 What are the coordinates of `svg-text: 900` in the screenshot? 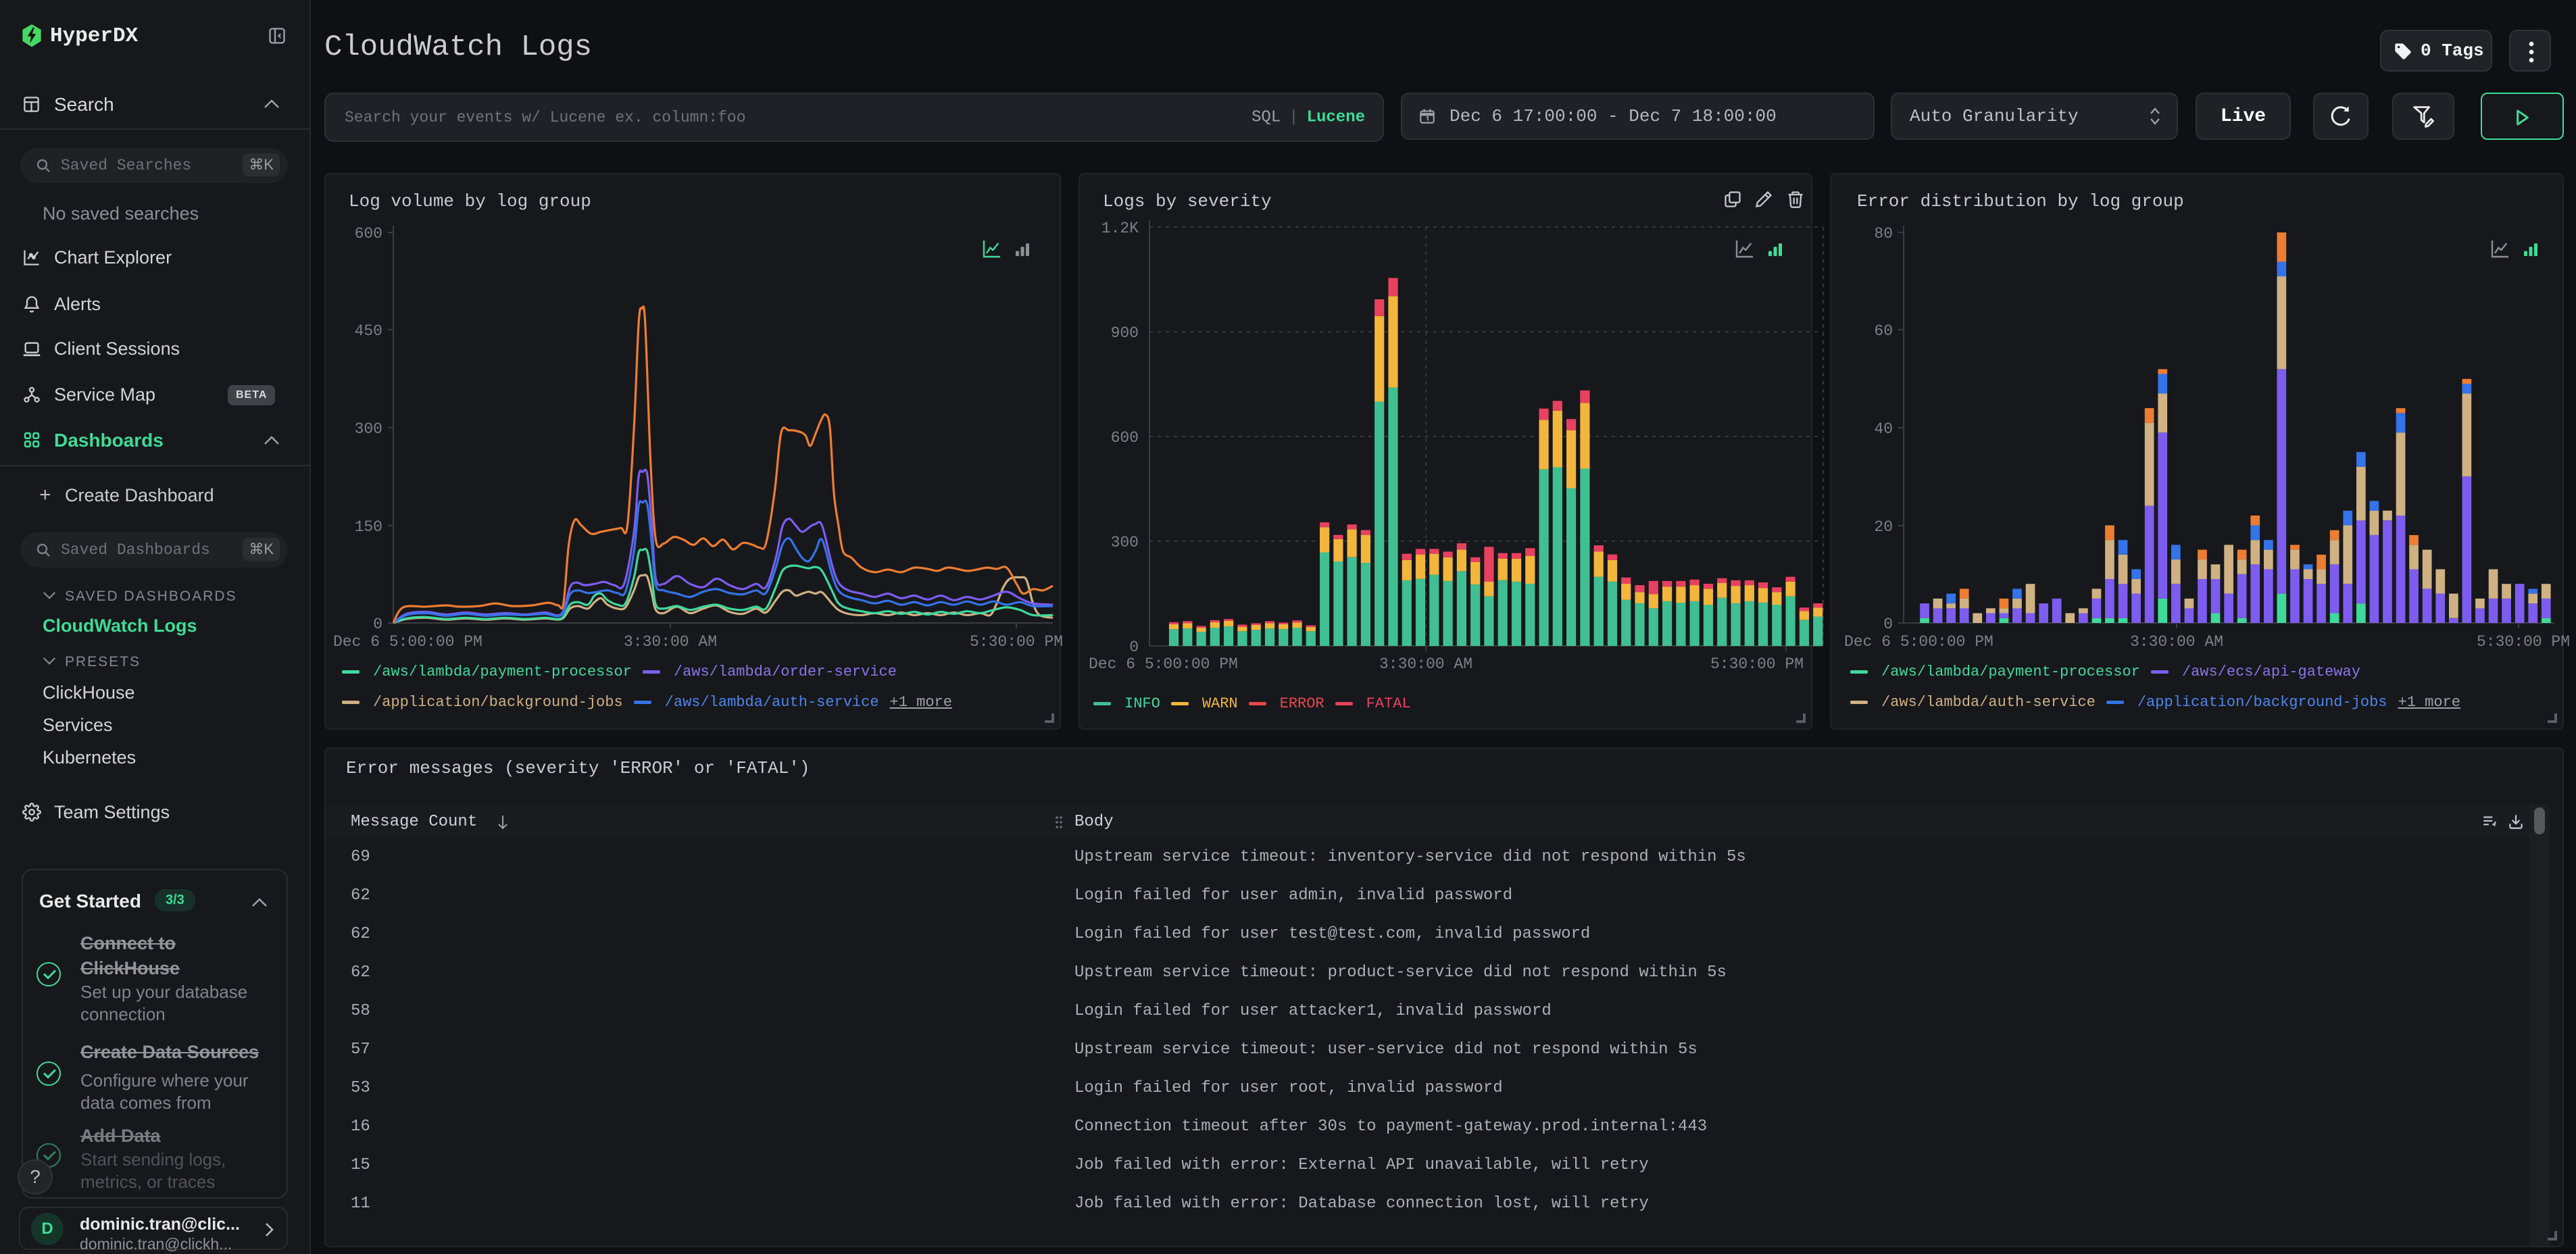 It's located at (1125, 333).